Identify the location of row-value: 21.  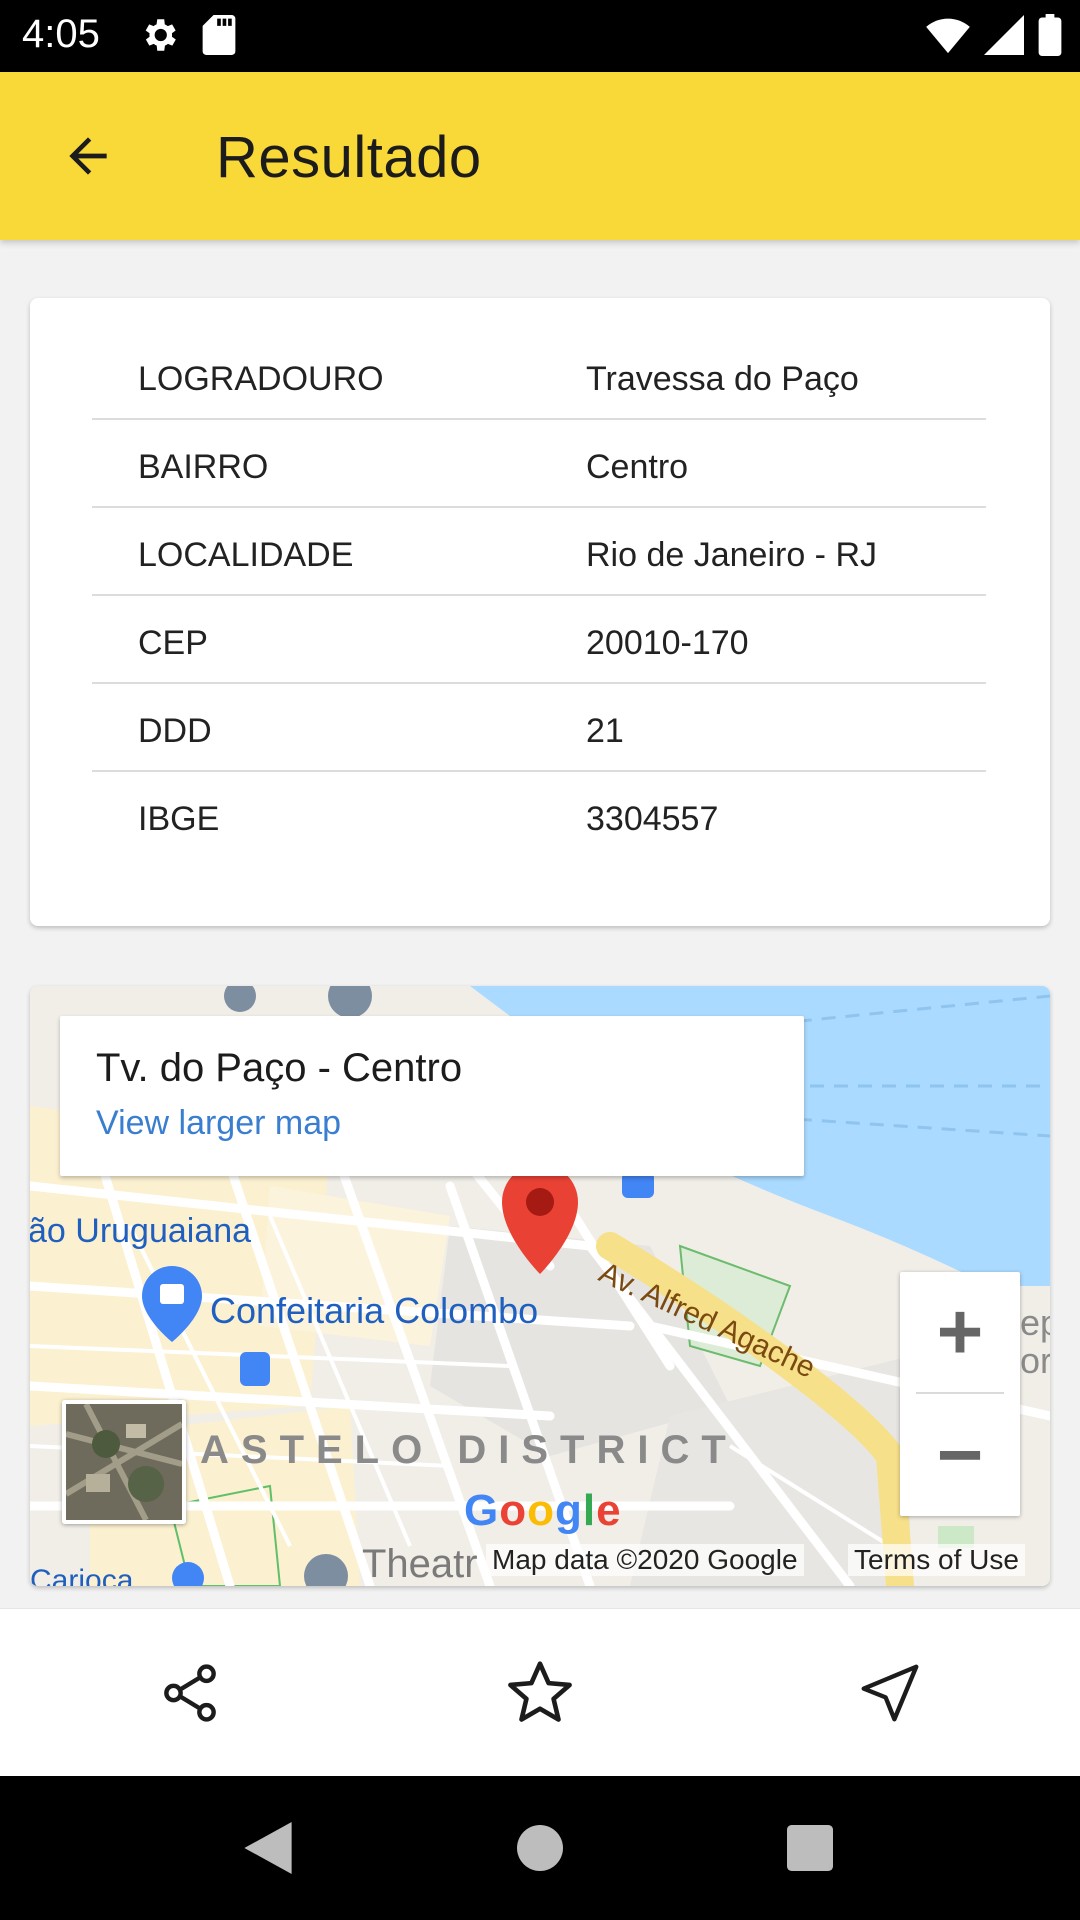
(605, 731).